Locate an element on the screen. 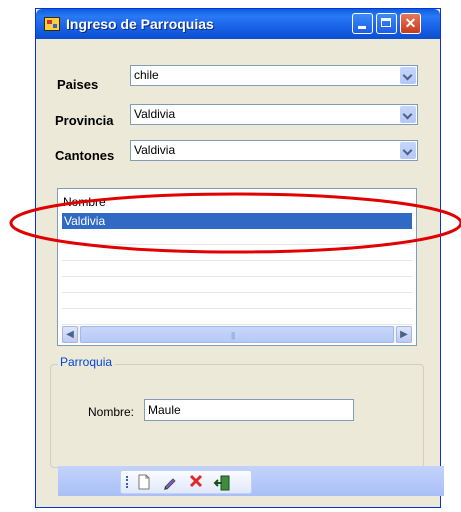 The height and width of the screenshot is (512, 461). parroquia-group-title: Parroquia is located at coordinates (86, 362).